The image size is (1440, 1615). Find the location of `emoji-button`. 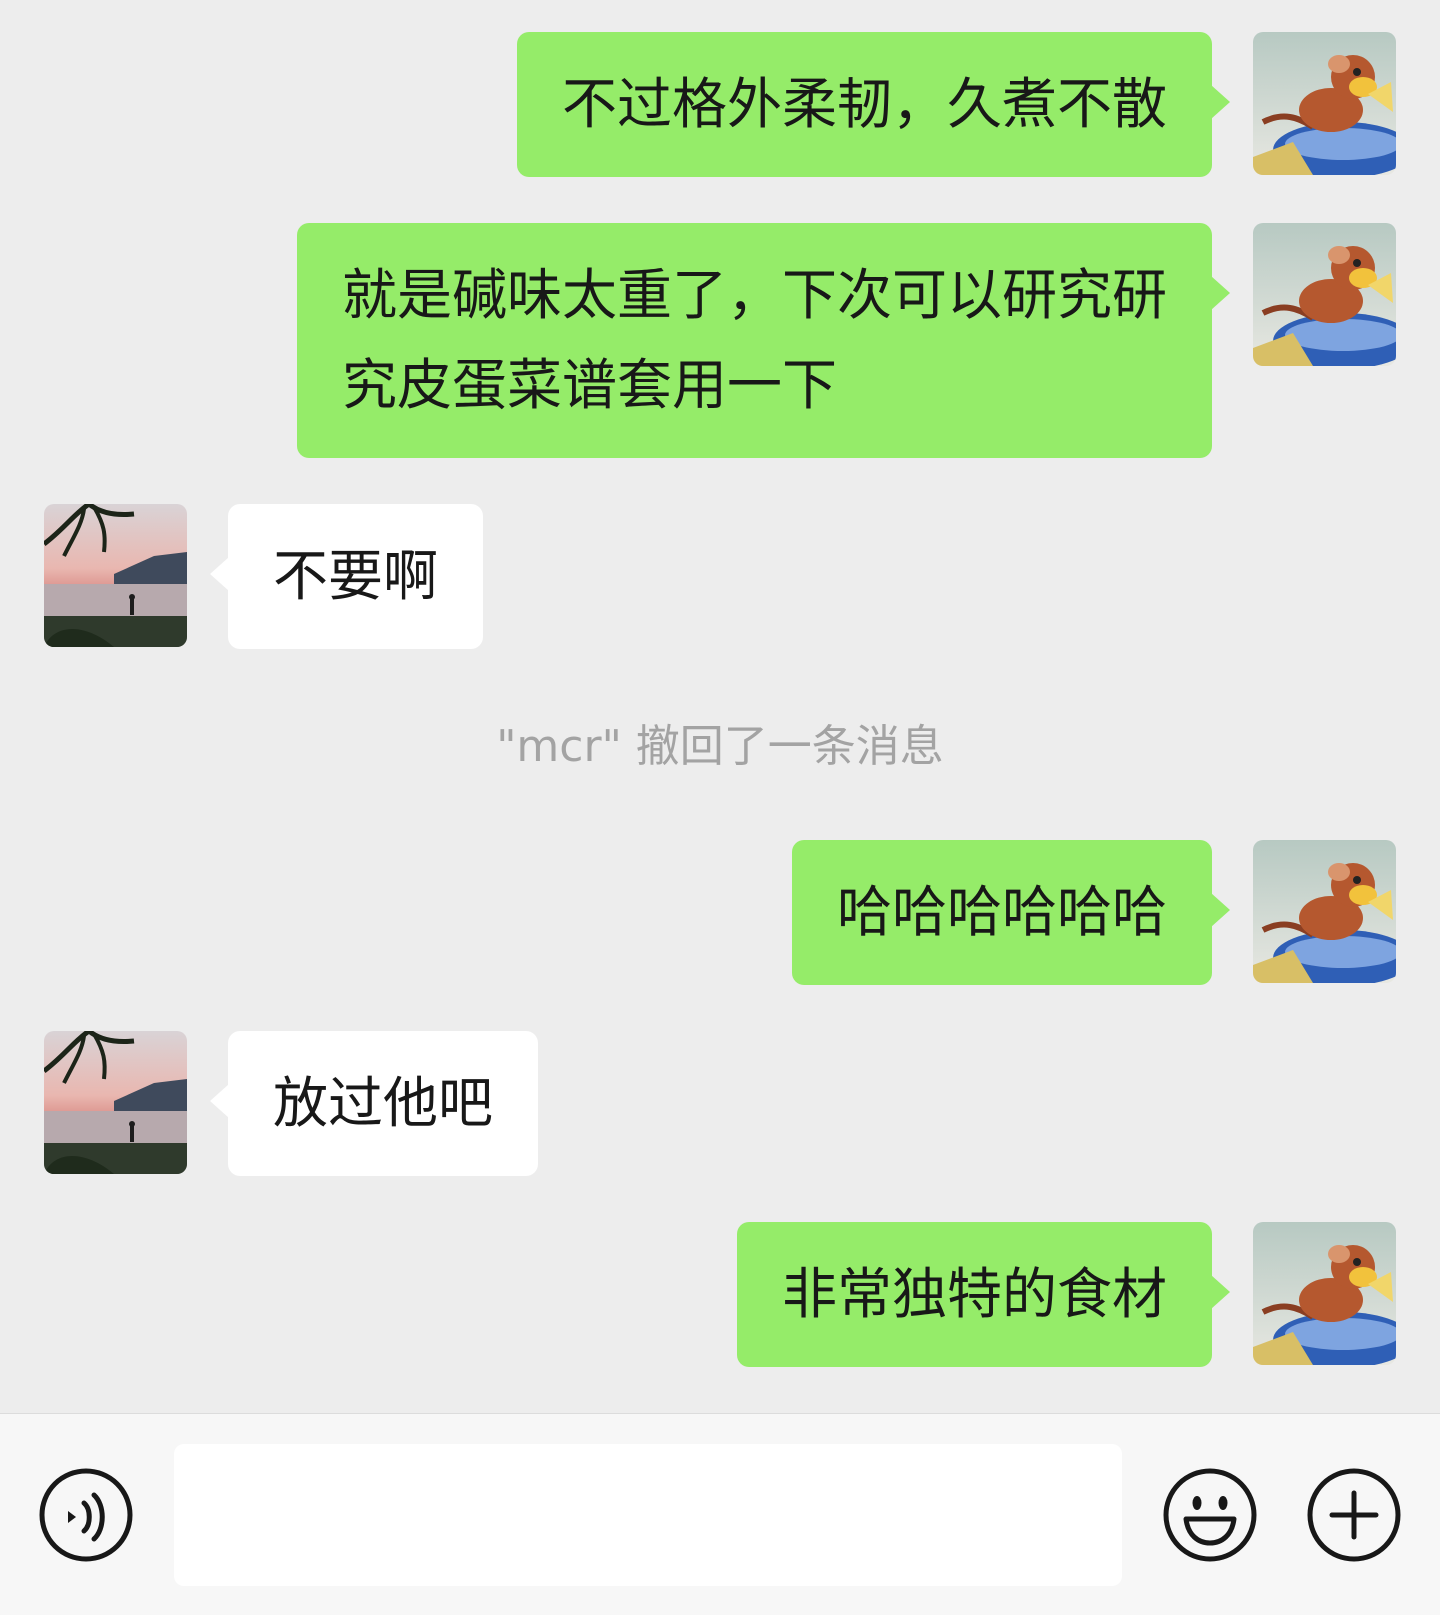

emoji-button is located at coordinates (1210, 1515).